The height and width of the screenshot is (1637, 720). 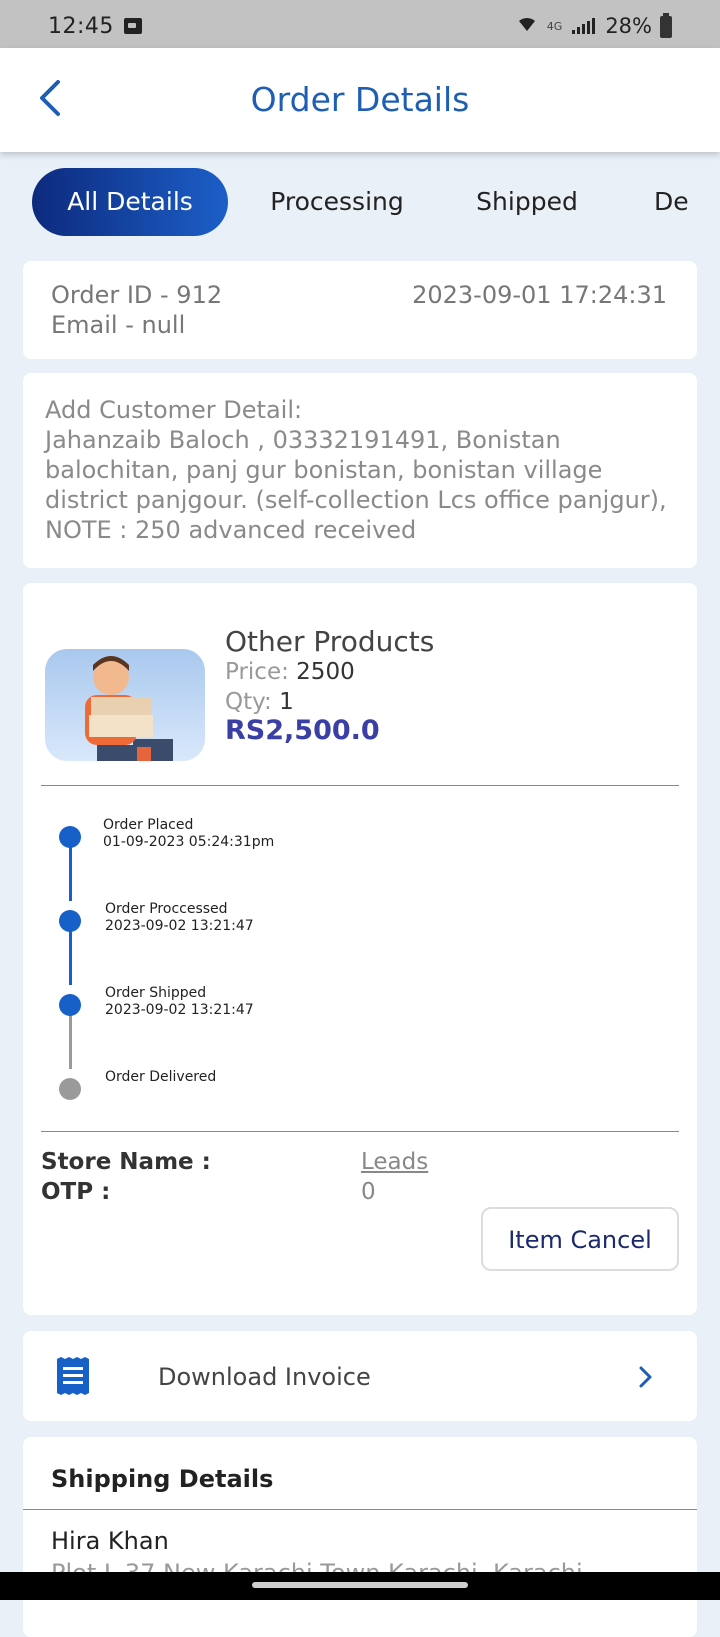 What do you see at coordinates (337, 202) in the screenshot?
I see `tab-processing: Processing` at bounding box center [337, 202].